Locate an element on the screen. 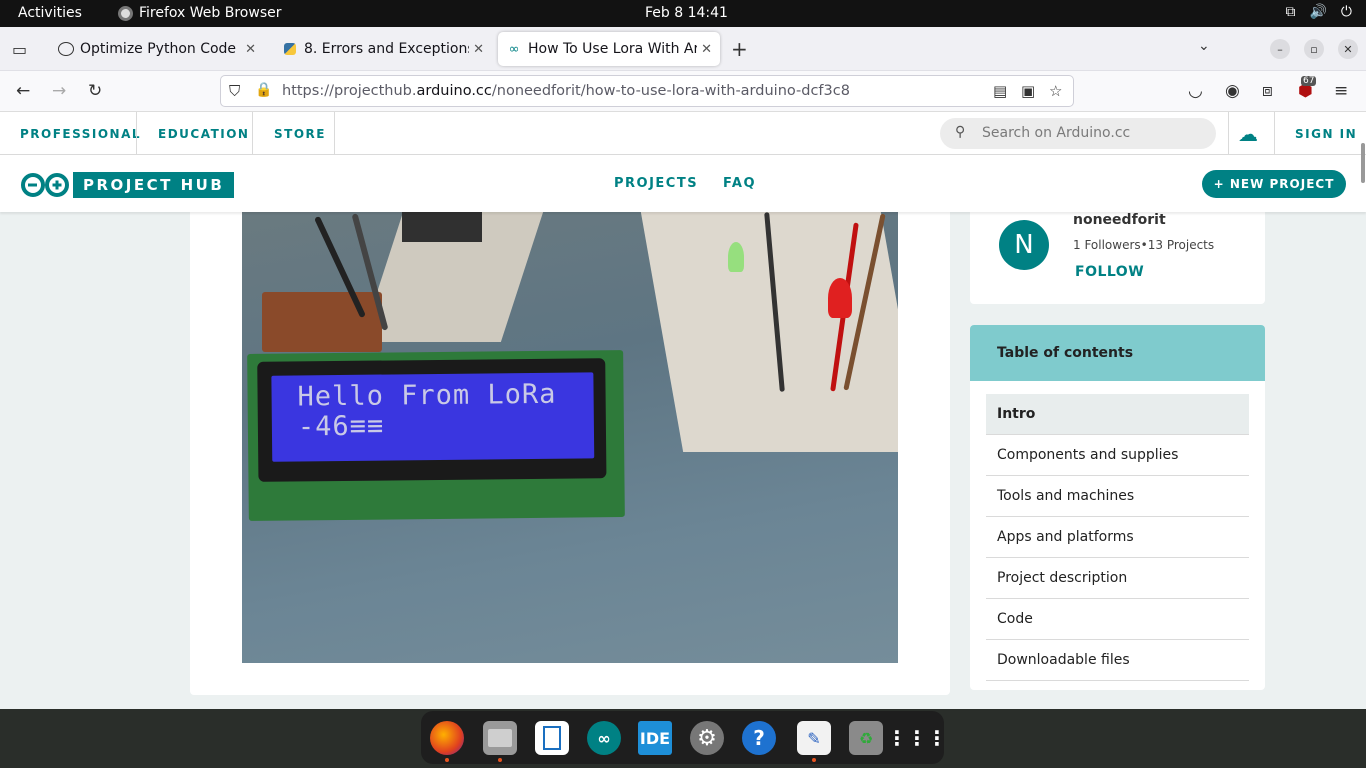 This screenshot has height=768, width=1366. chatgpt-icon is located at coordinates (66, 49).